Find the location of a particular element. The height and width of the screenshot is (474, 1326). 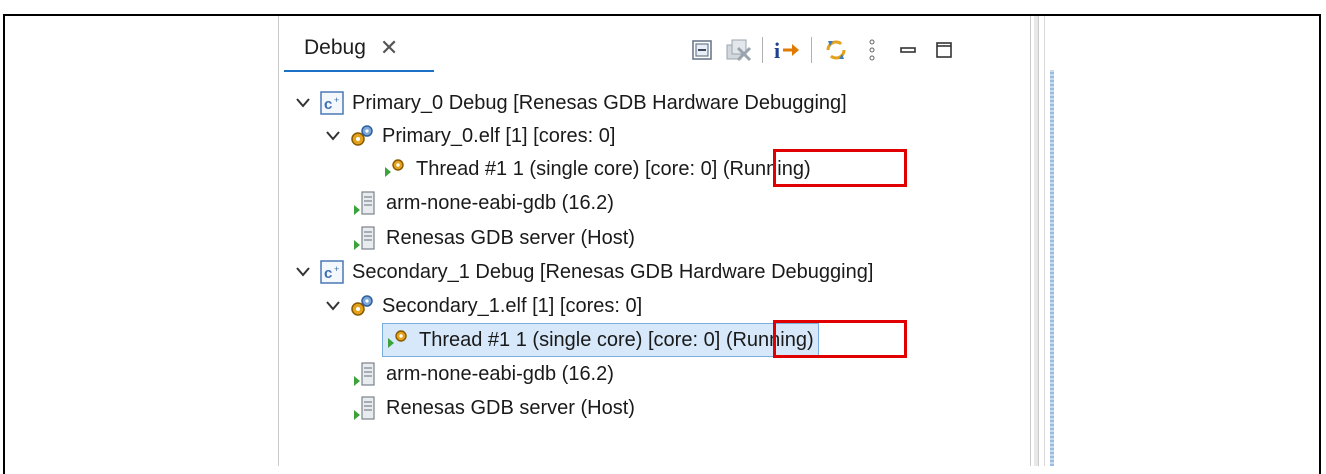

maximize-button is located at coordinates (944, 50).